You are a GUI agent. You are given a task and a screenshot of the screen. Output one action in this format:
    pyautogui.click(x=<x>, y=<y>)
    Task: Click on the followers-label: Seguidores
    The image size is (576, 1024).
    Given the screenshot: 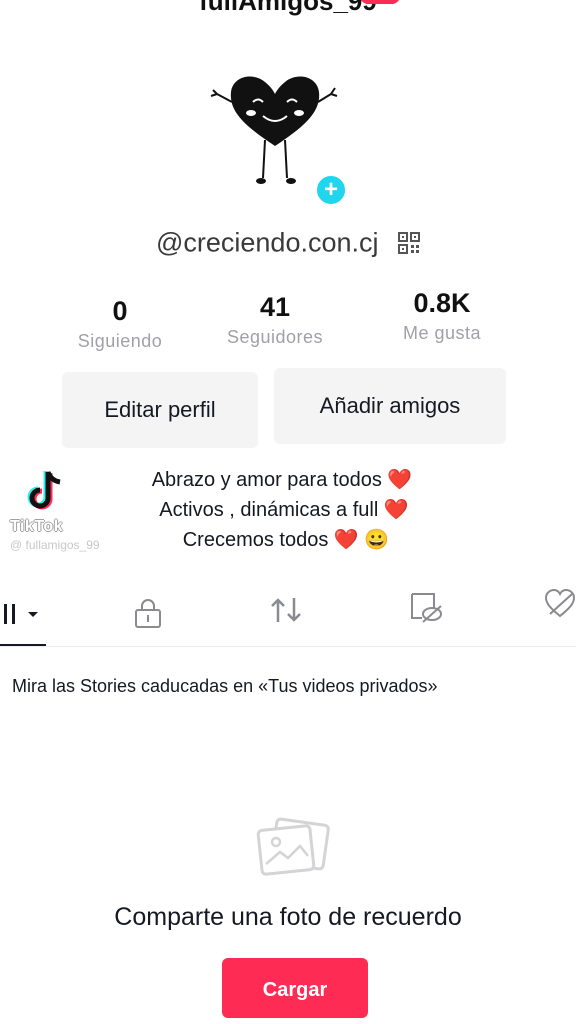 What is the action you would take?
    pyautogui.click(x=275, y=337)
    